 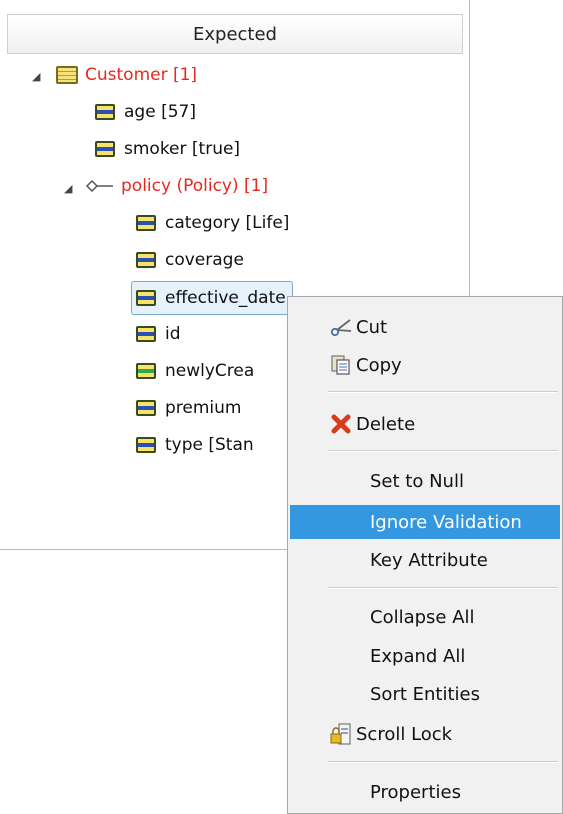 I want to click on tree-item-smoker: smoker [true], so click(x=167, y=149).